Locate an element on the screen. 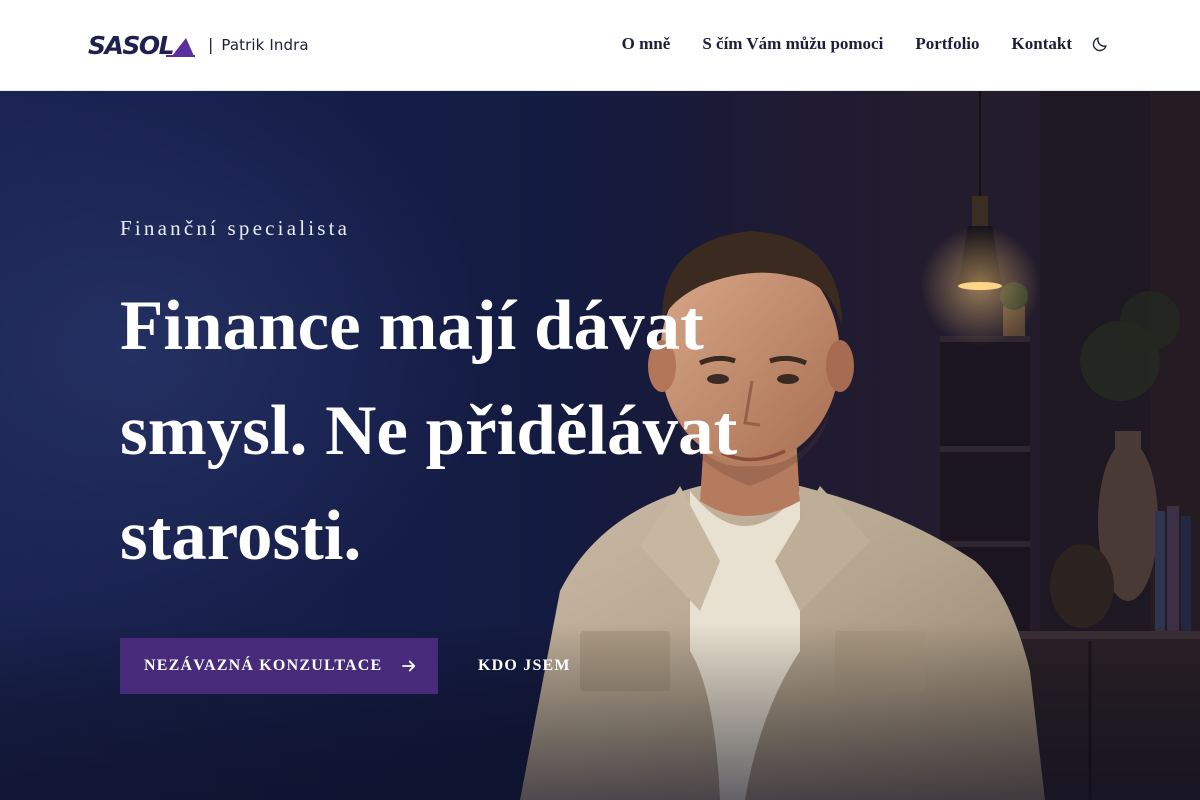 This screenshot has height=800, width=1200. theme-toggle-button is located at coordinates (1100, 44).